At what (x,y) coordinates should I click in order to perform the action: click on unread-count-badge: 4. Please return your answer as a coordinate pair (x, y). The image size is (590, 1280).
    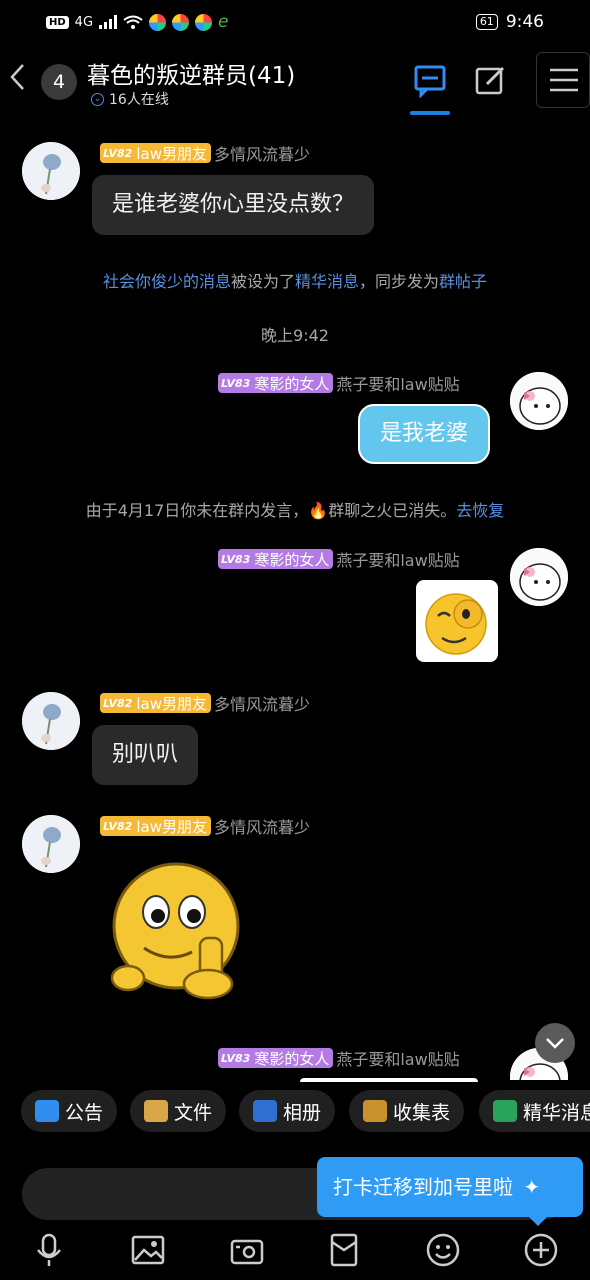
    Looking at the image, I should click on (59, 82).